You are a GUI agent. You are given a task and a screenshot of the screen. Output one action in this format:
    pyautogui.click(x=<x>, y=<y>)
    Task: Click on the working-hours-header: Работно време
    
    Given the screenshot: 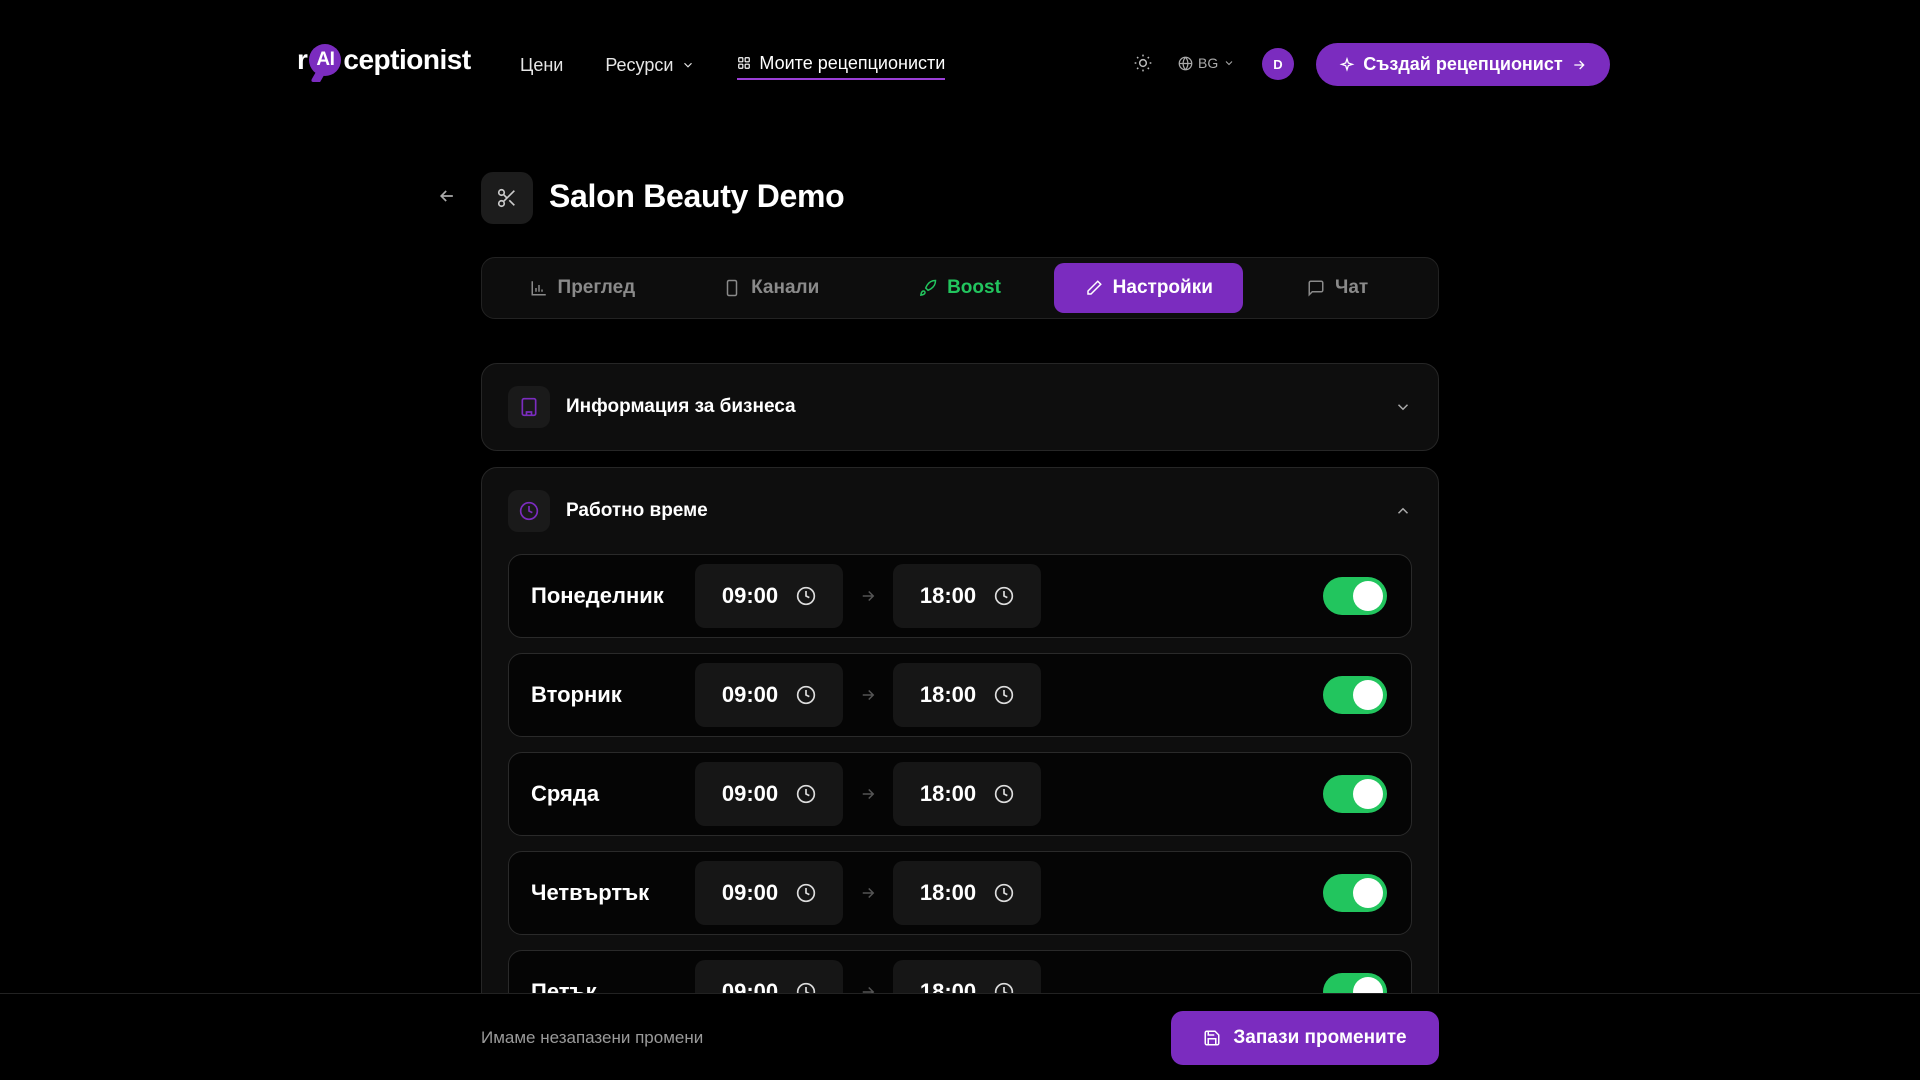 What is the action you would take?
    pyautogui.click(x=960, y=511)
    